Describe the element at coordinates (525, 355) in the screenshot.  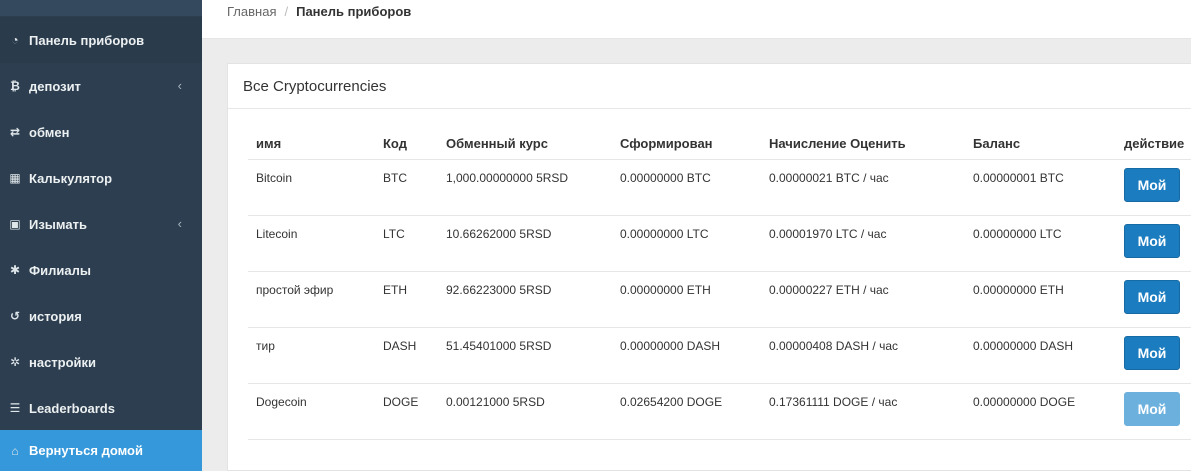
I see `cell-rate: 51.45401000 5RSD` at that location.